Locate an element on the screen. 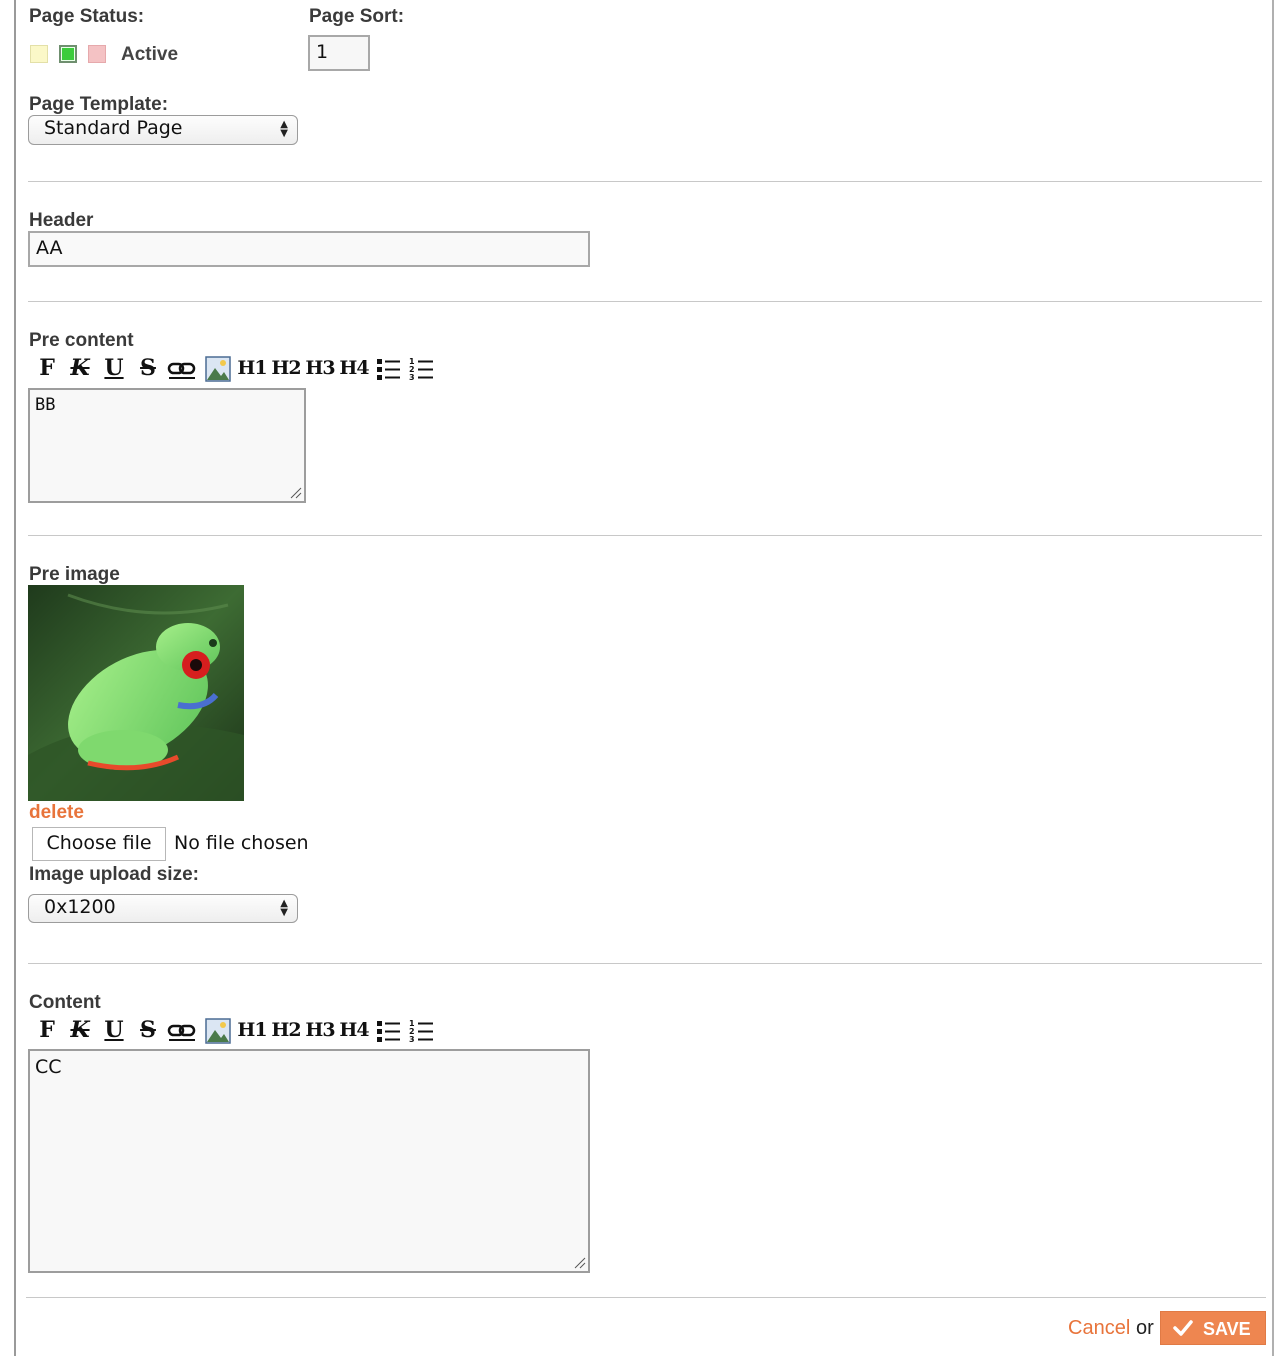 The width and height of the screenshot is (1288, 1356). pre-image-thumbnail is located at coordinates (136, 693).